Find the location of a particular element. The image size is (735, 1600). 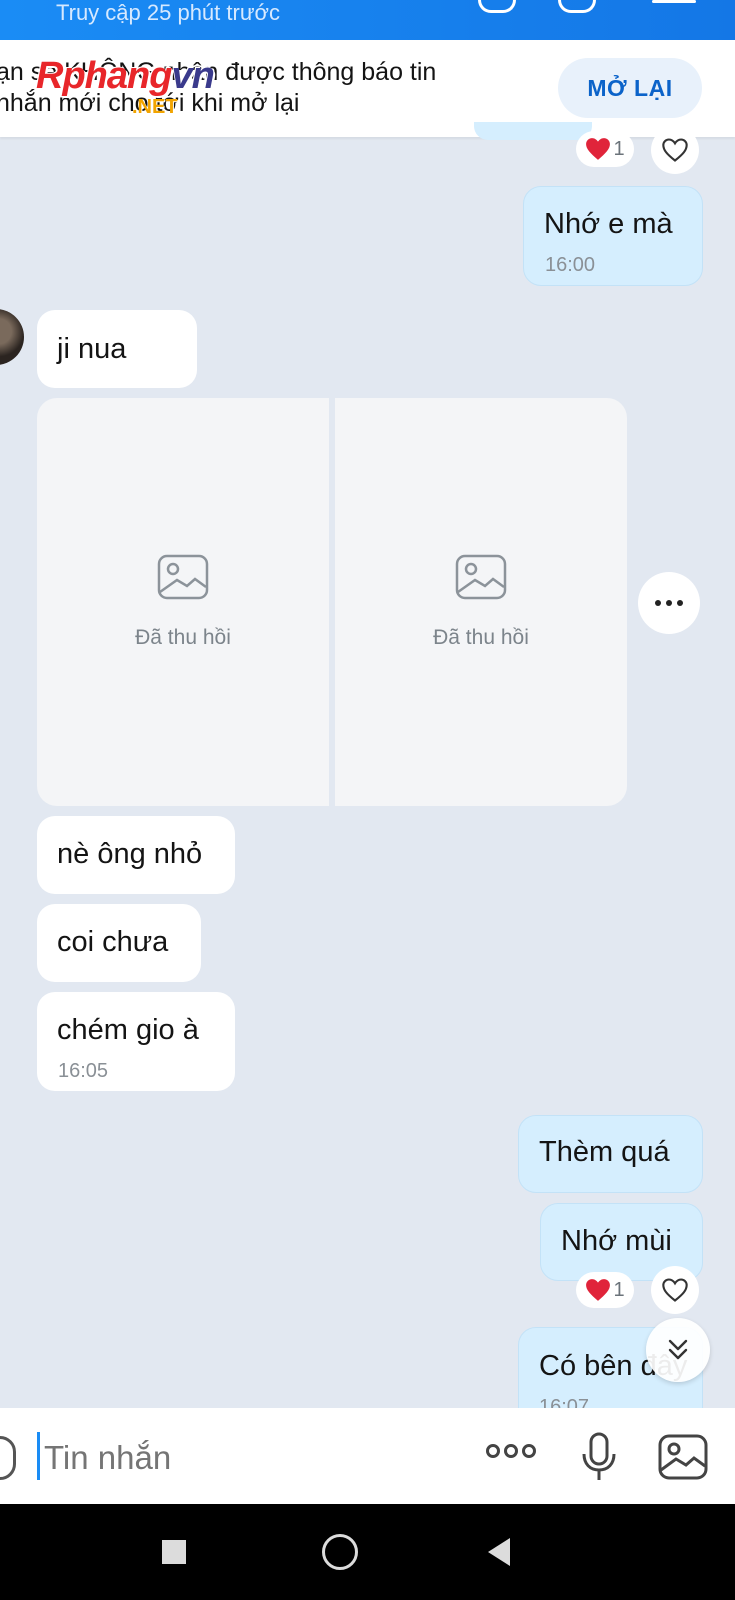

contact-avatar is located at coordinates (12, 337).